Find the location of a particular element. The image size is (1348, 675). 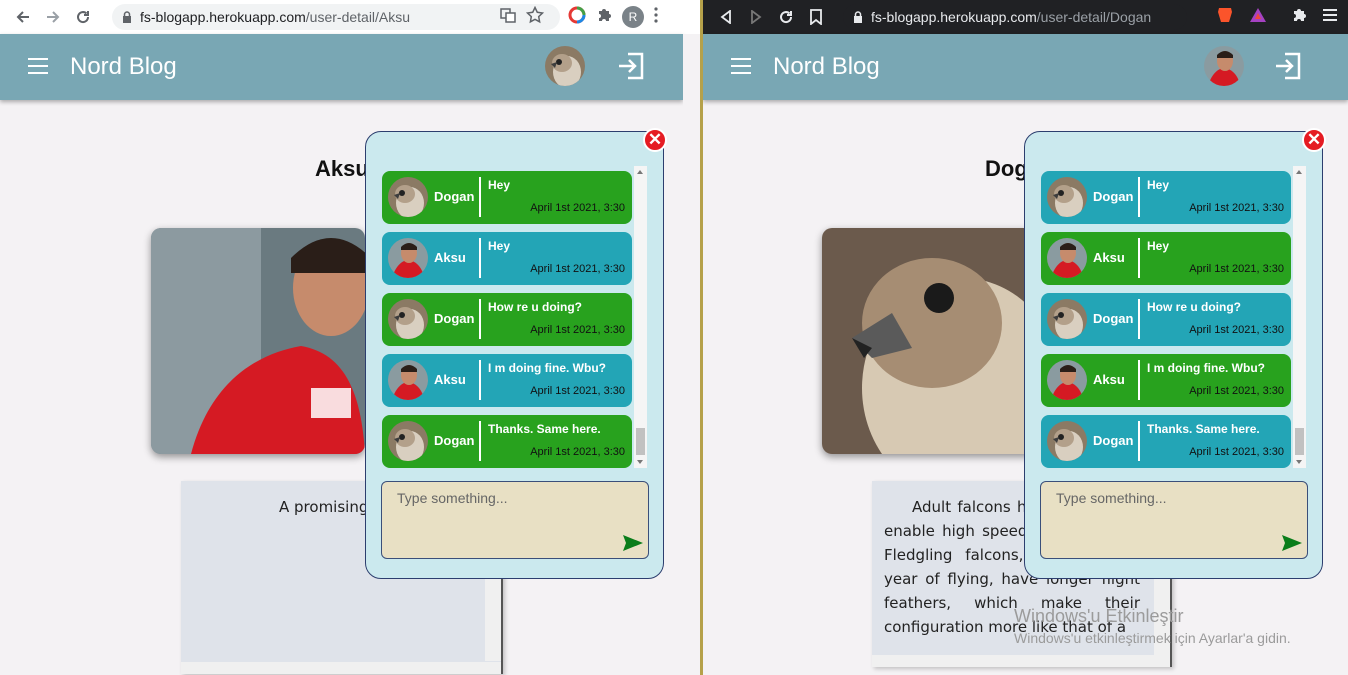

profile-avatar-icon: R is located at coordinates (633, 17).